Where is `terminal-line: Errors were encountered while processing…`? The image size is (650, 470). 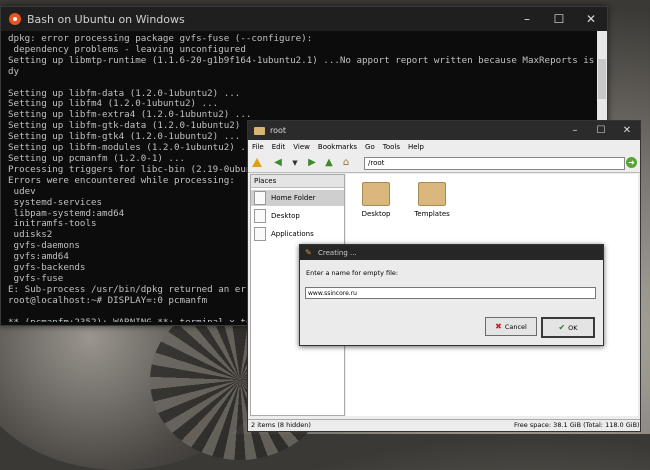 terminal-line: Errors were encountered while processing… is located at coordinates (121, 180).